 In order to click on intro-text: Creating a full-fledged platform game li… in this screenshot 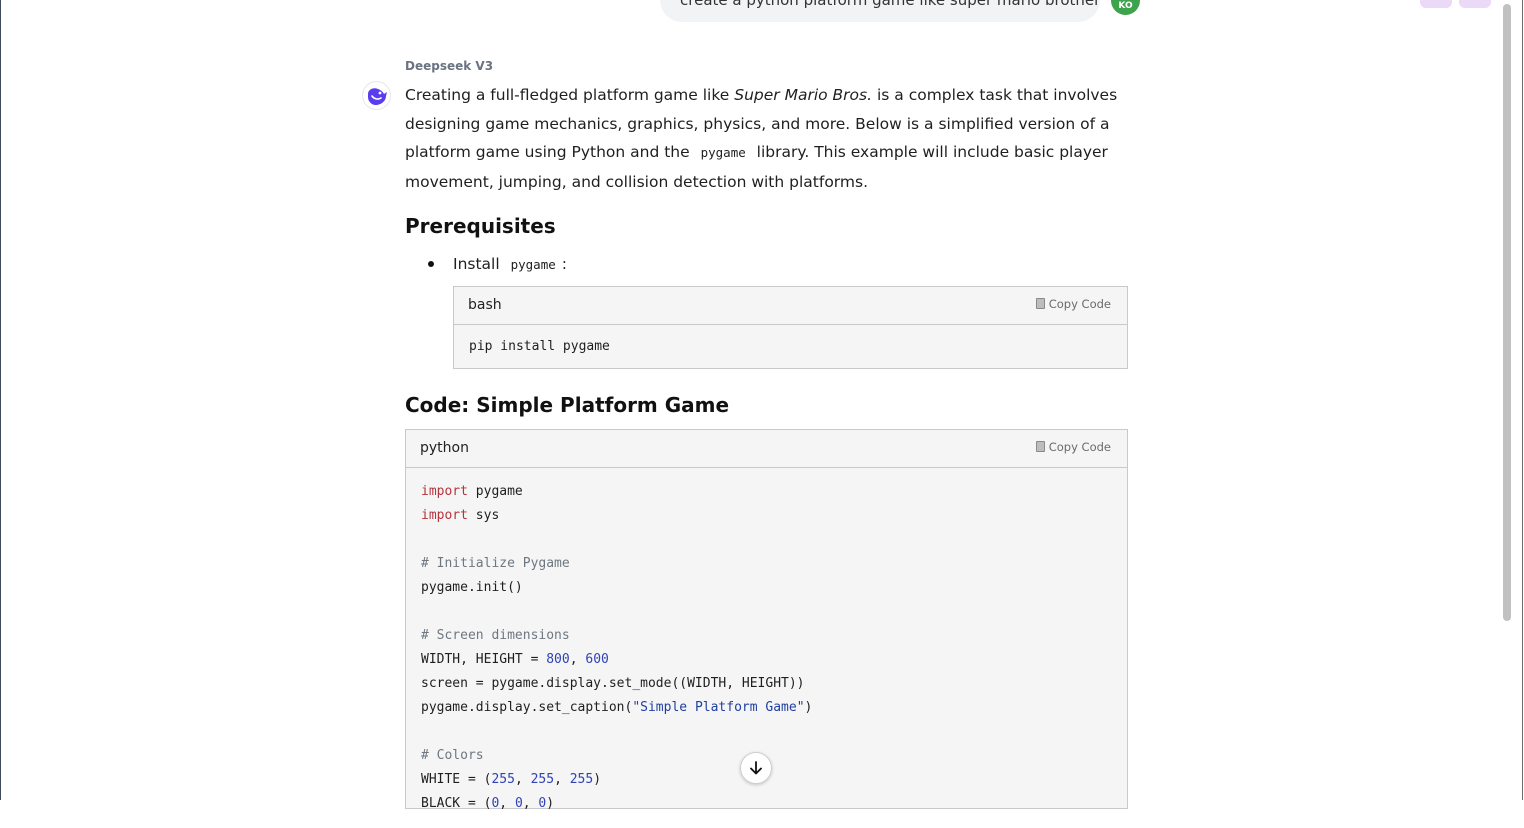, I will do `click(570, 95)`.